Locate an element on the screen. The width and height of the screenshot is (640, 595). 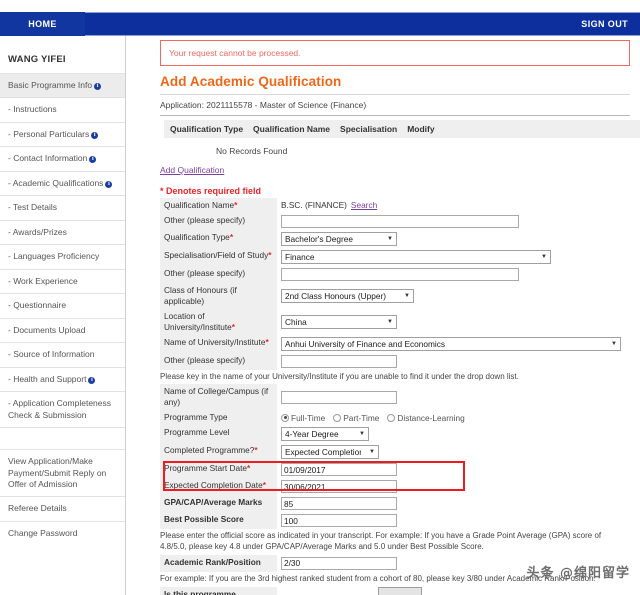
programme-type-option-1: Part-Time is located at coordinates (356, 418).